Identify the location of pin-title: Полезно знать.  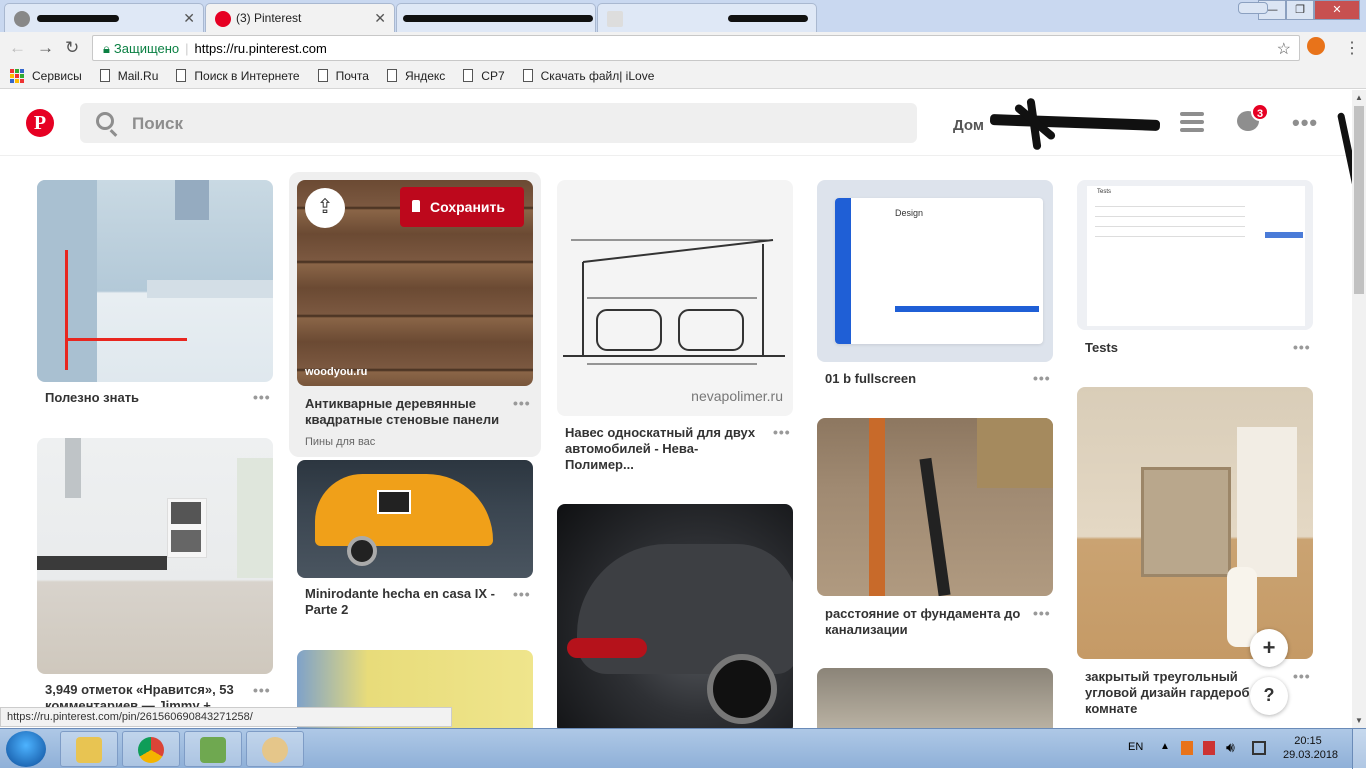
(145, 398).